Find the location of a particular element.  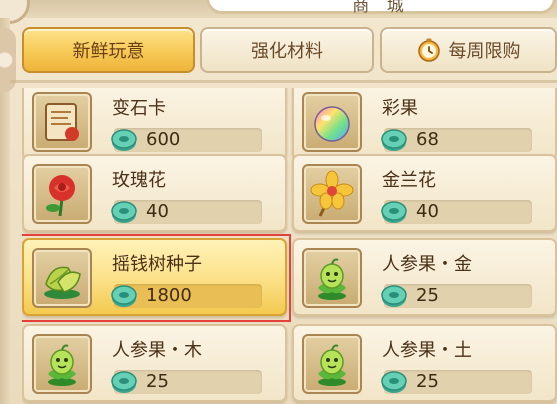

tab-novelties: 新鲜玩意 is located at coordinates (108, 50).